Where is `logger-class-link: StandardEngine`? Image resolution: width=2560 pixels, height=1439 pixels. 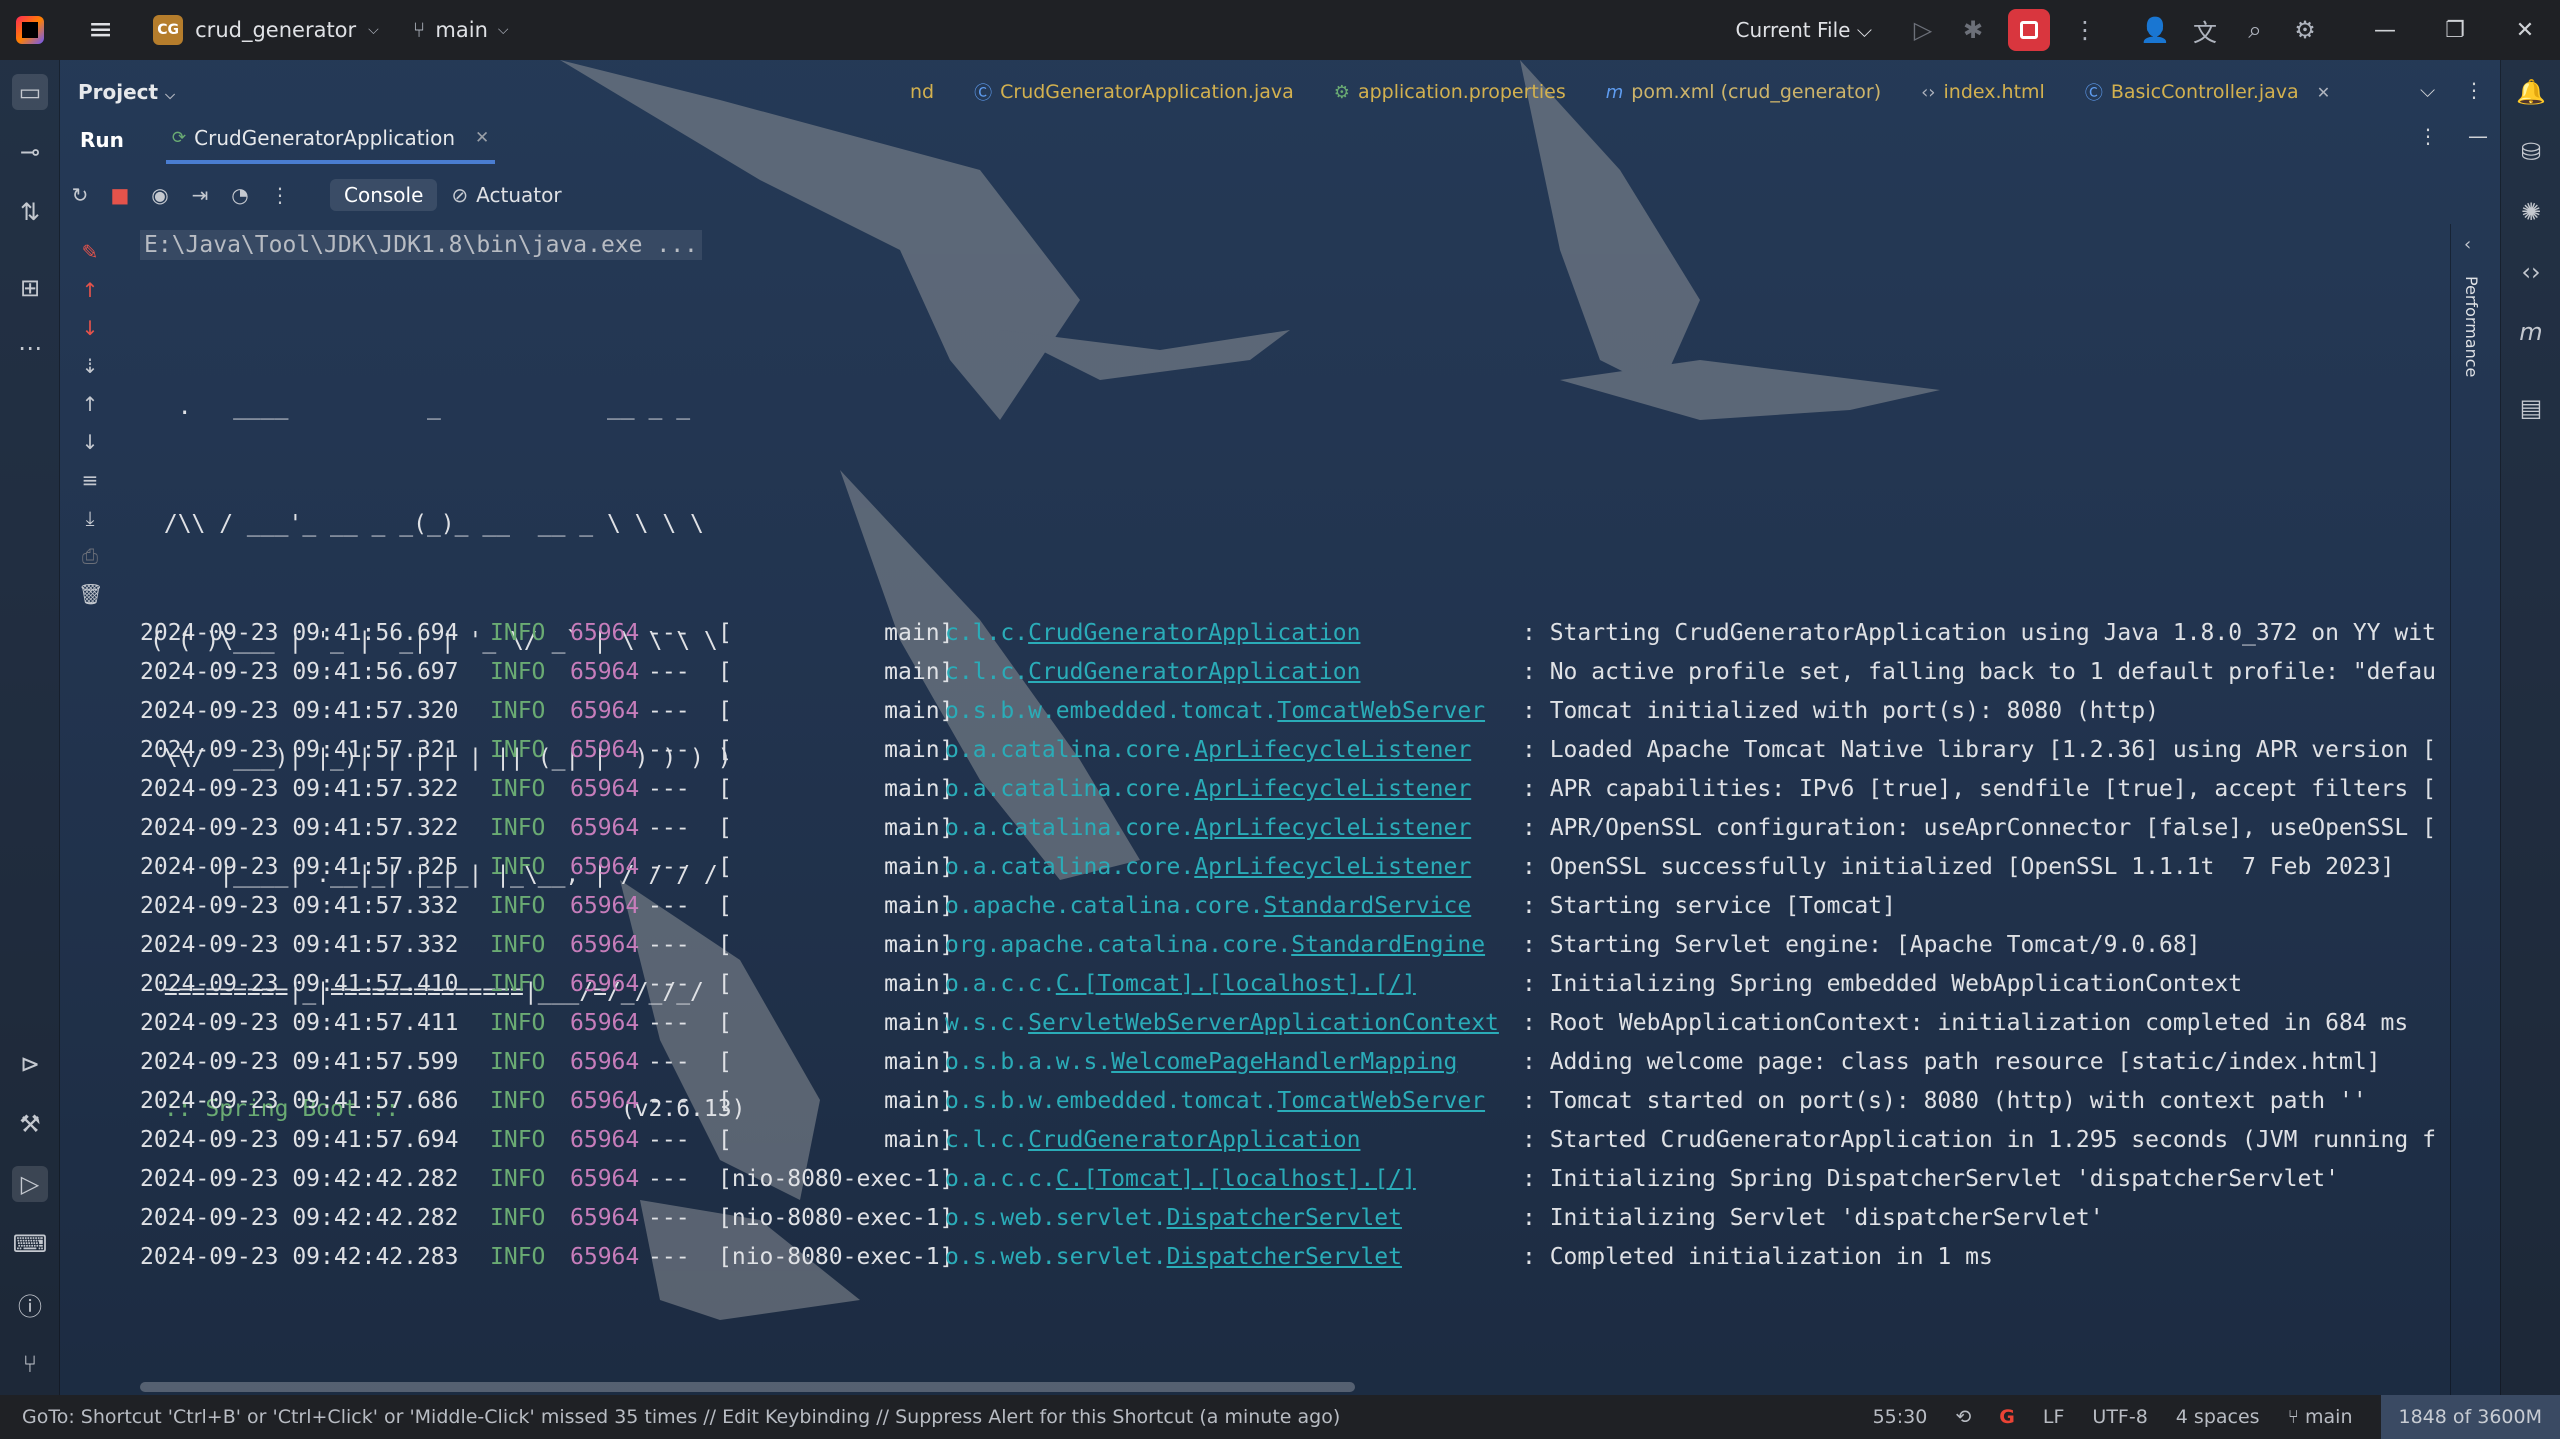
logger-class-link: StandardEngine is located at coordinates (1388, 945).